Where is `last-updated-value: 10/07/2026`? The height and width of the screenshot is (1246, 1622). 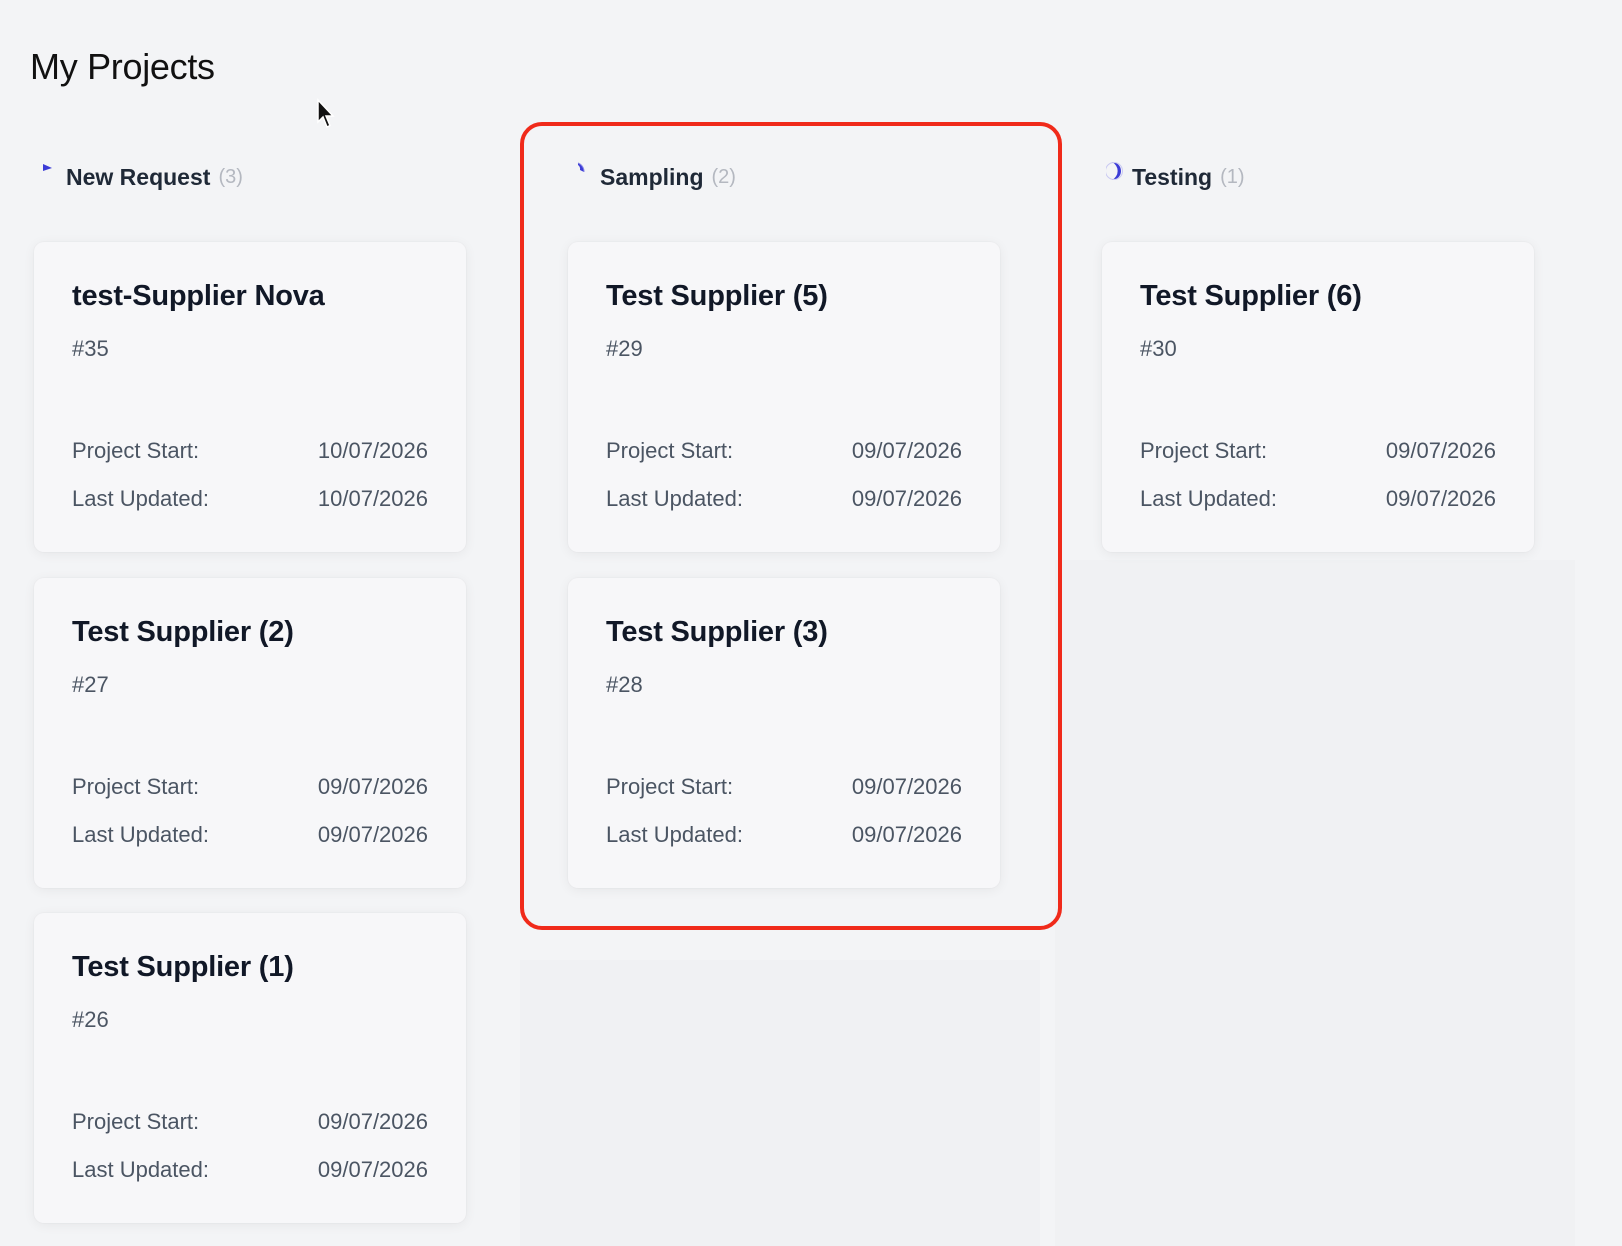
last-updated-value: 10/07/2026 is located at coordinates (372, 498).